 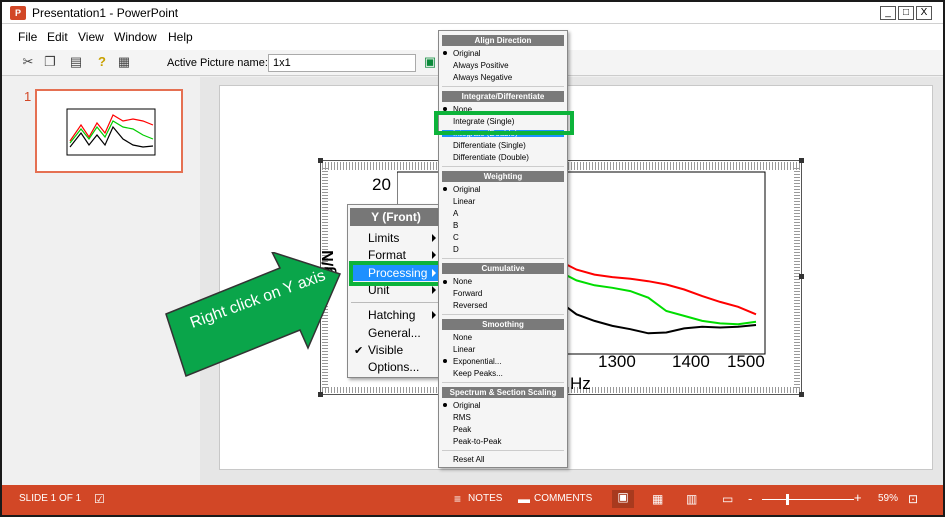 What do you see at coordinates (858, 497) in the screenshot?
I see `zoom-in-button: +` at bounding box center [858, 497].